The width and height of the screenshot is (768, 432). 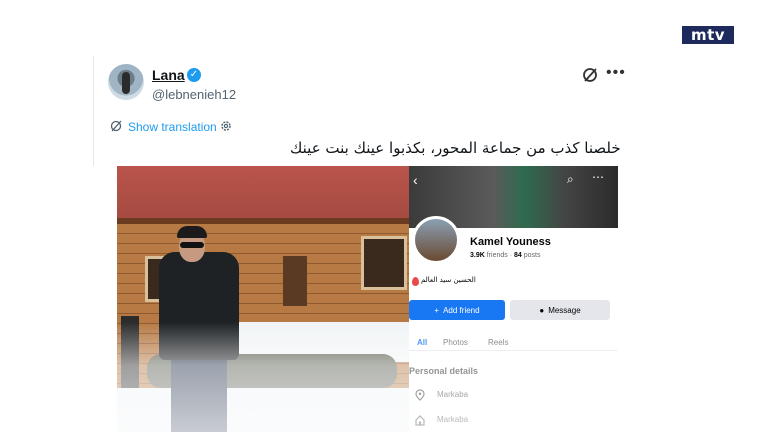 I want to click on avatar, so click(x=126, y=82).